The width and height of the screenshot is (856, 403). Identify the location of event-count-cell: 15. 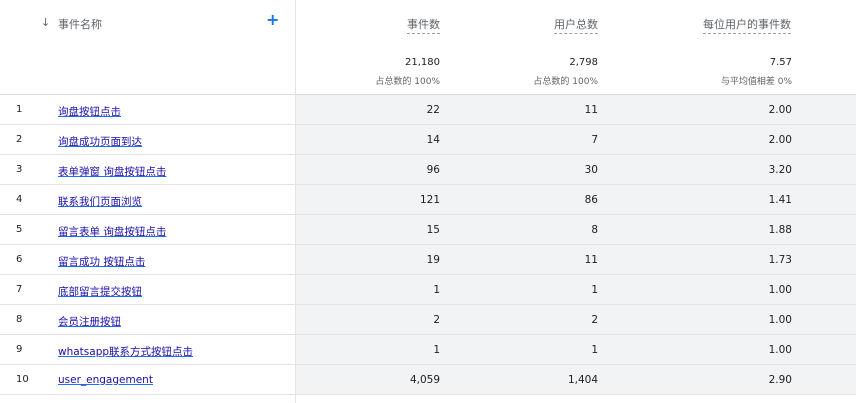
(433, 230).